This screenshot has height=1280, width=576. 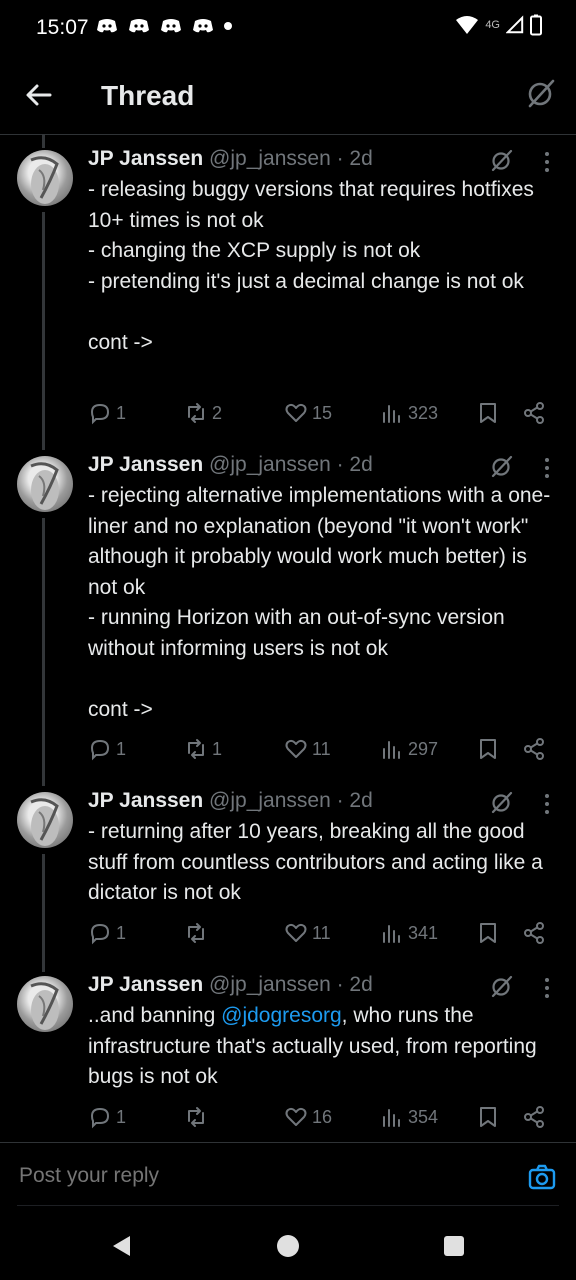 I want to click on tweet-text-start: ..and banning, so click(x=155, y=1015).